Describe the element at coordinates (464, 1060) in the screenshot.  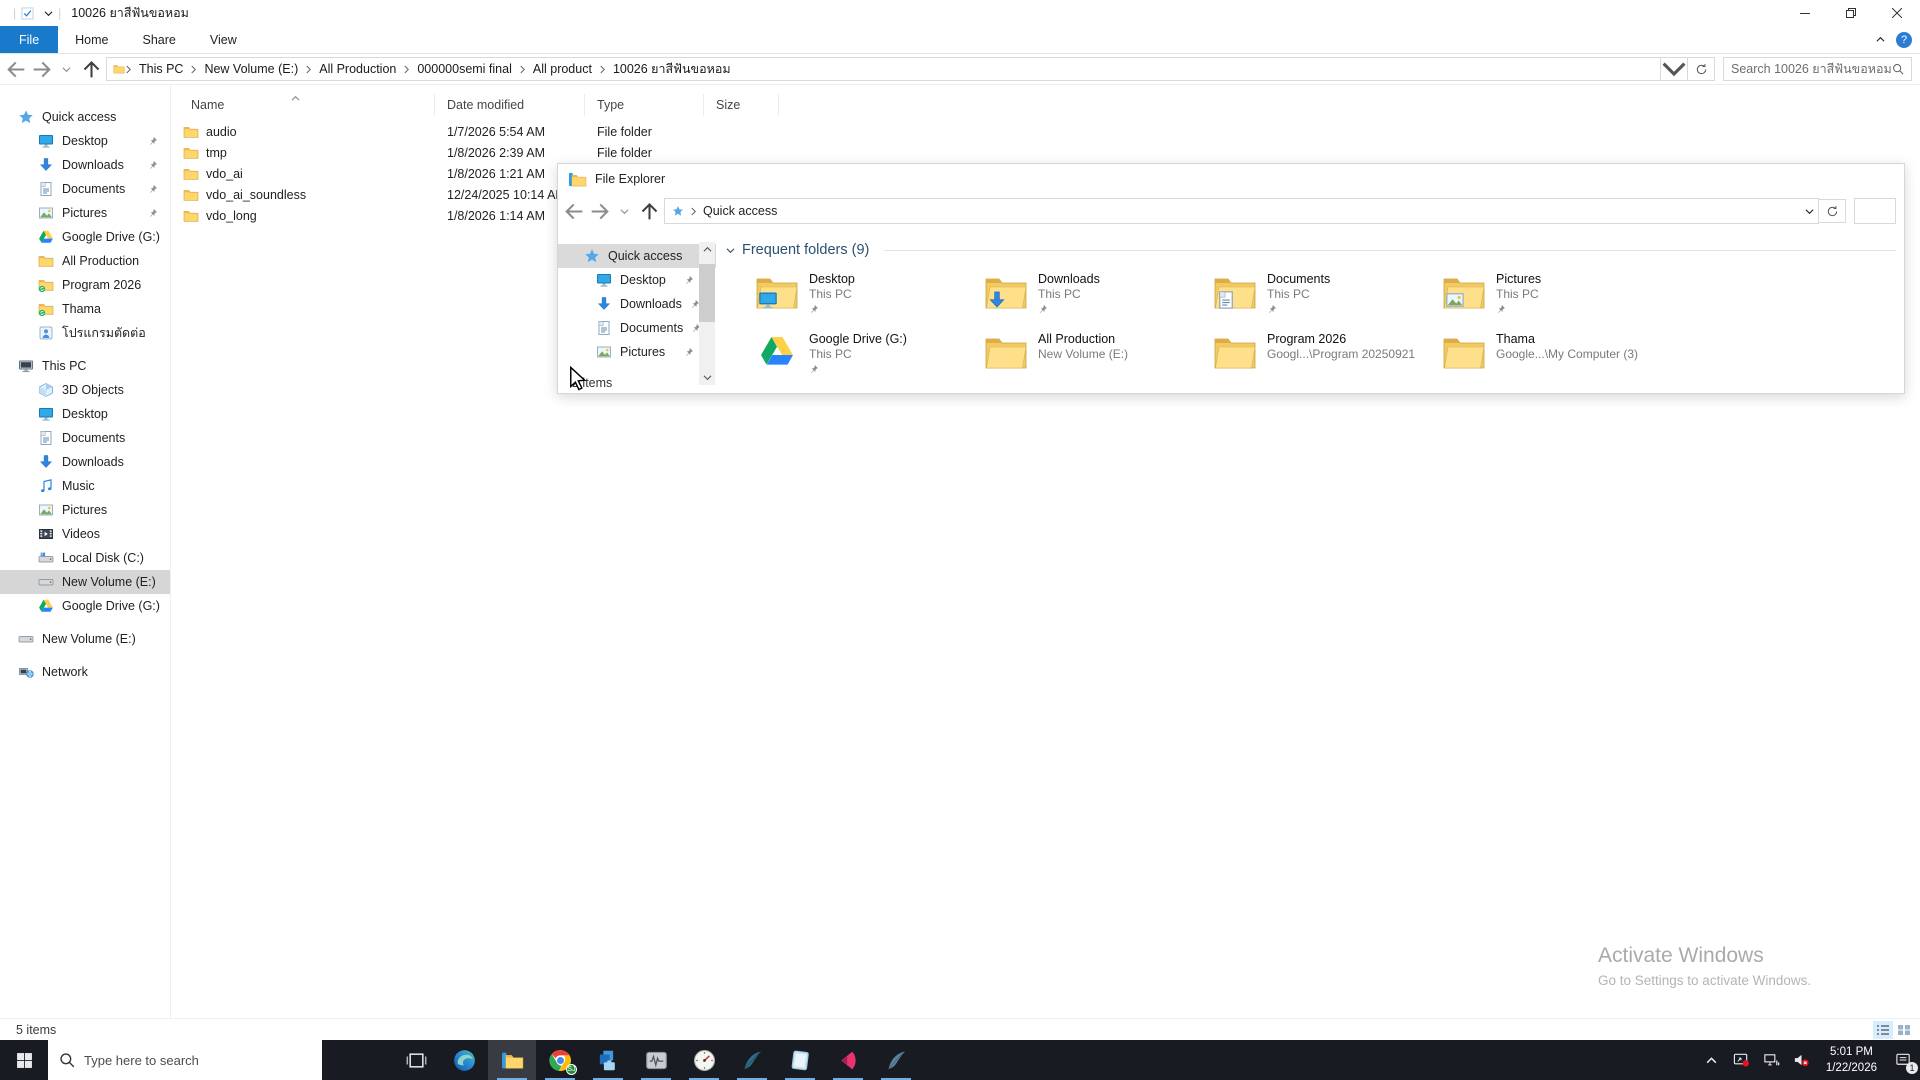
I see `taskbar-icon-edge` at that location.